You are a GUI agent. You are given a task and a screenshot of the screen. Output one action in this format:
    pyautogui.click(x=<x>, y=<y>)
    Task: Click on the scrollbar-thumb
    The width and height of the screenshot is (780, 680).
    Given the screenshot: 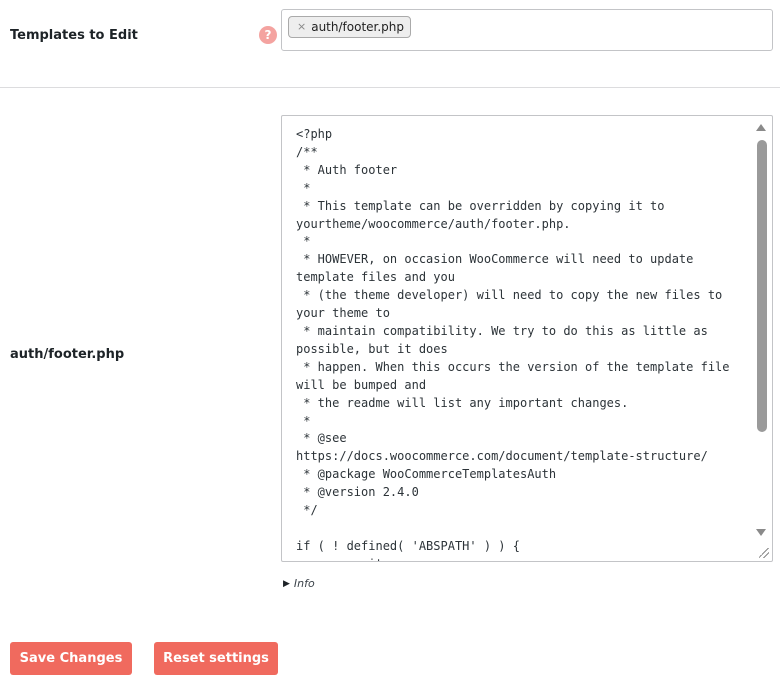 What is the action you would take?
    pyautogui.click(x=762, y=286)
    